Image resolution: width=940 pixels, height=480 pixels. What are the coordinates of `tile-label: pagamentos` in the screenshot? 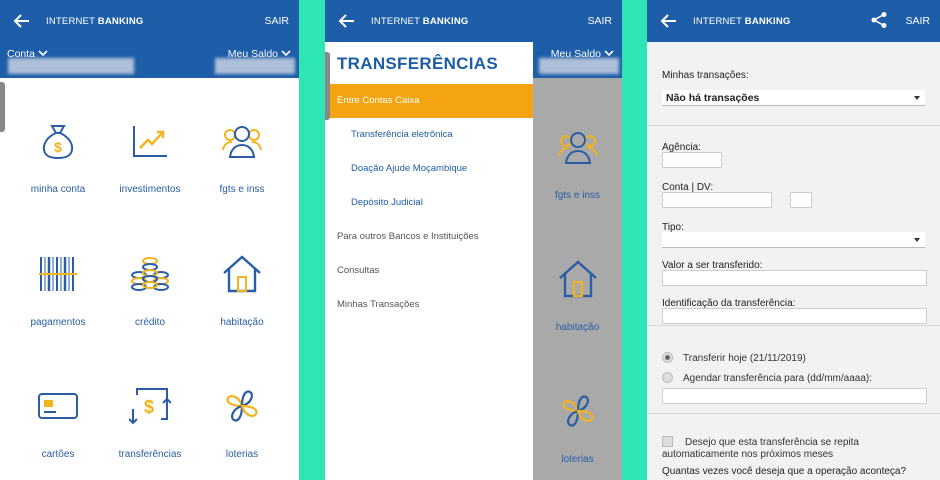 It's located at (58, 322).